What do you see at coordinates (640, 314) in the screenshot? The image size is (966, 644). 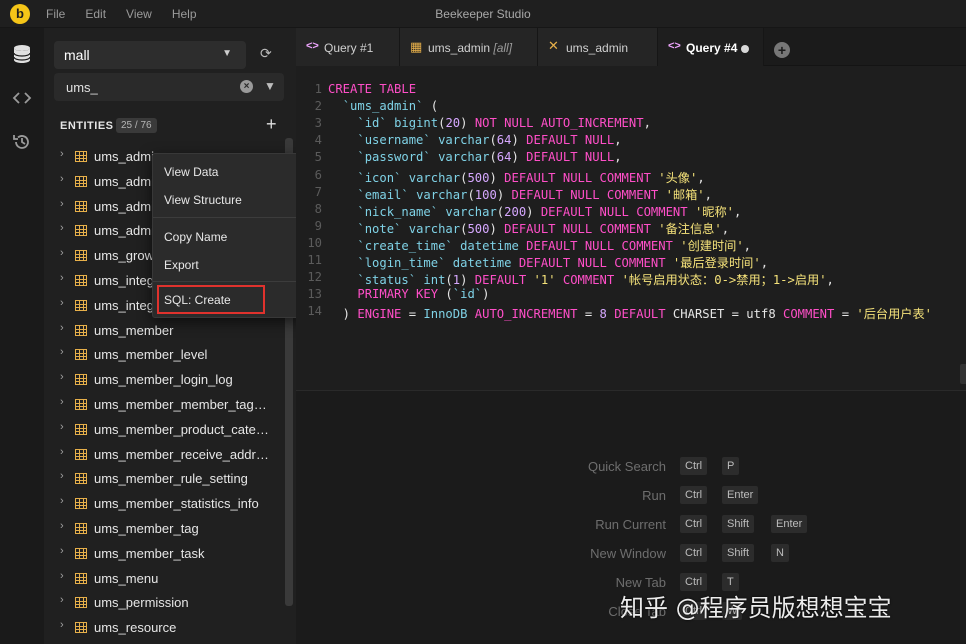 I see `code-token: DEFAULT` at bounding box center [640, 314].